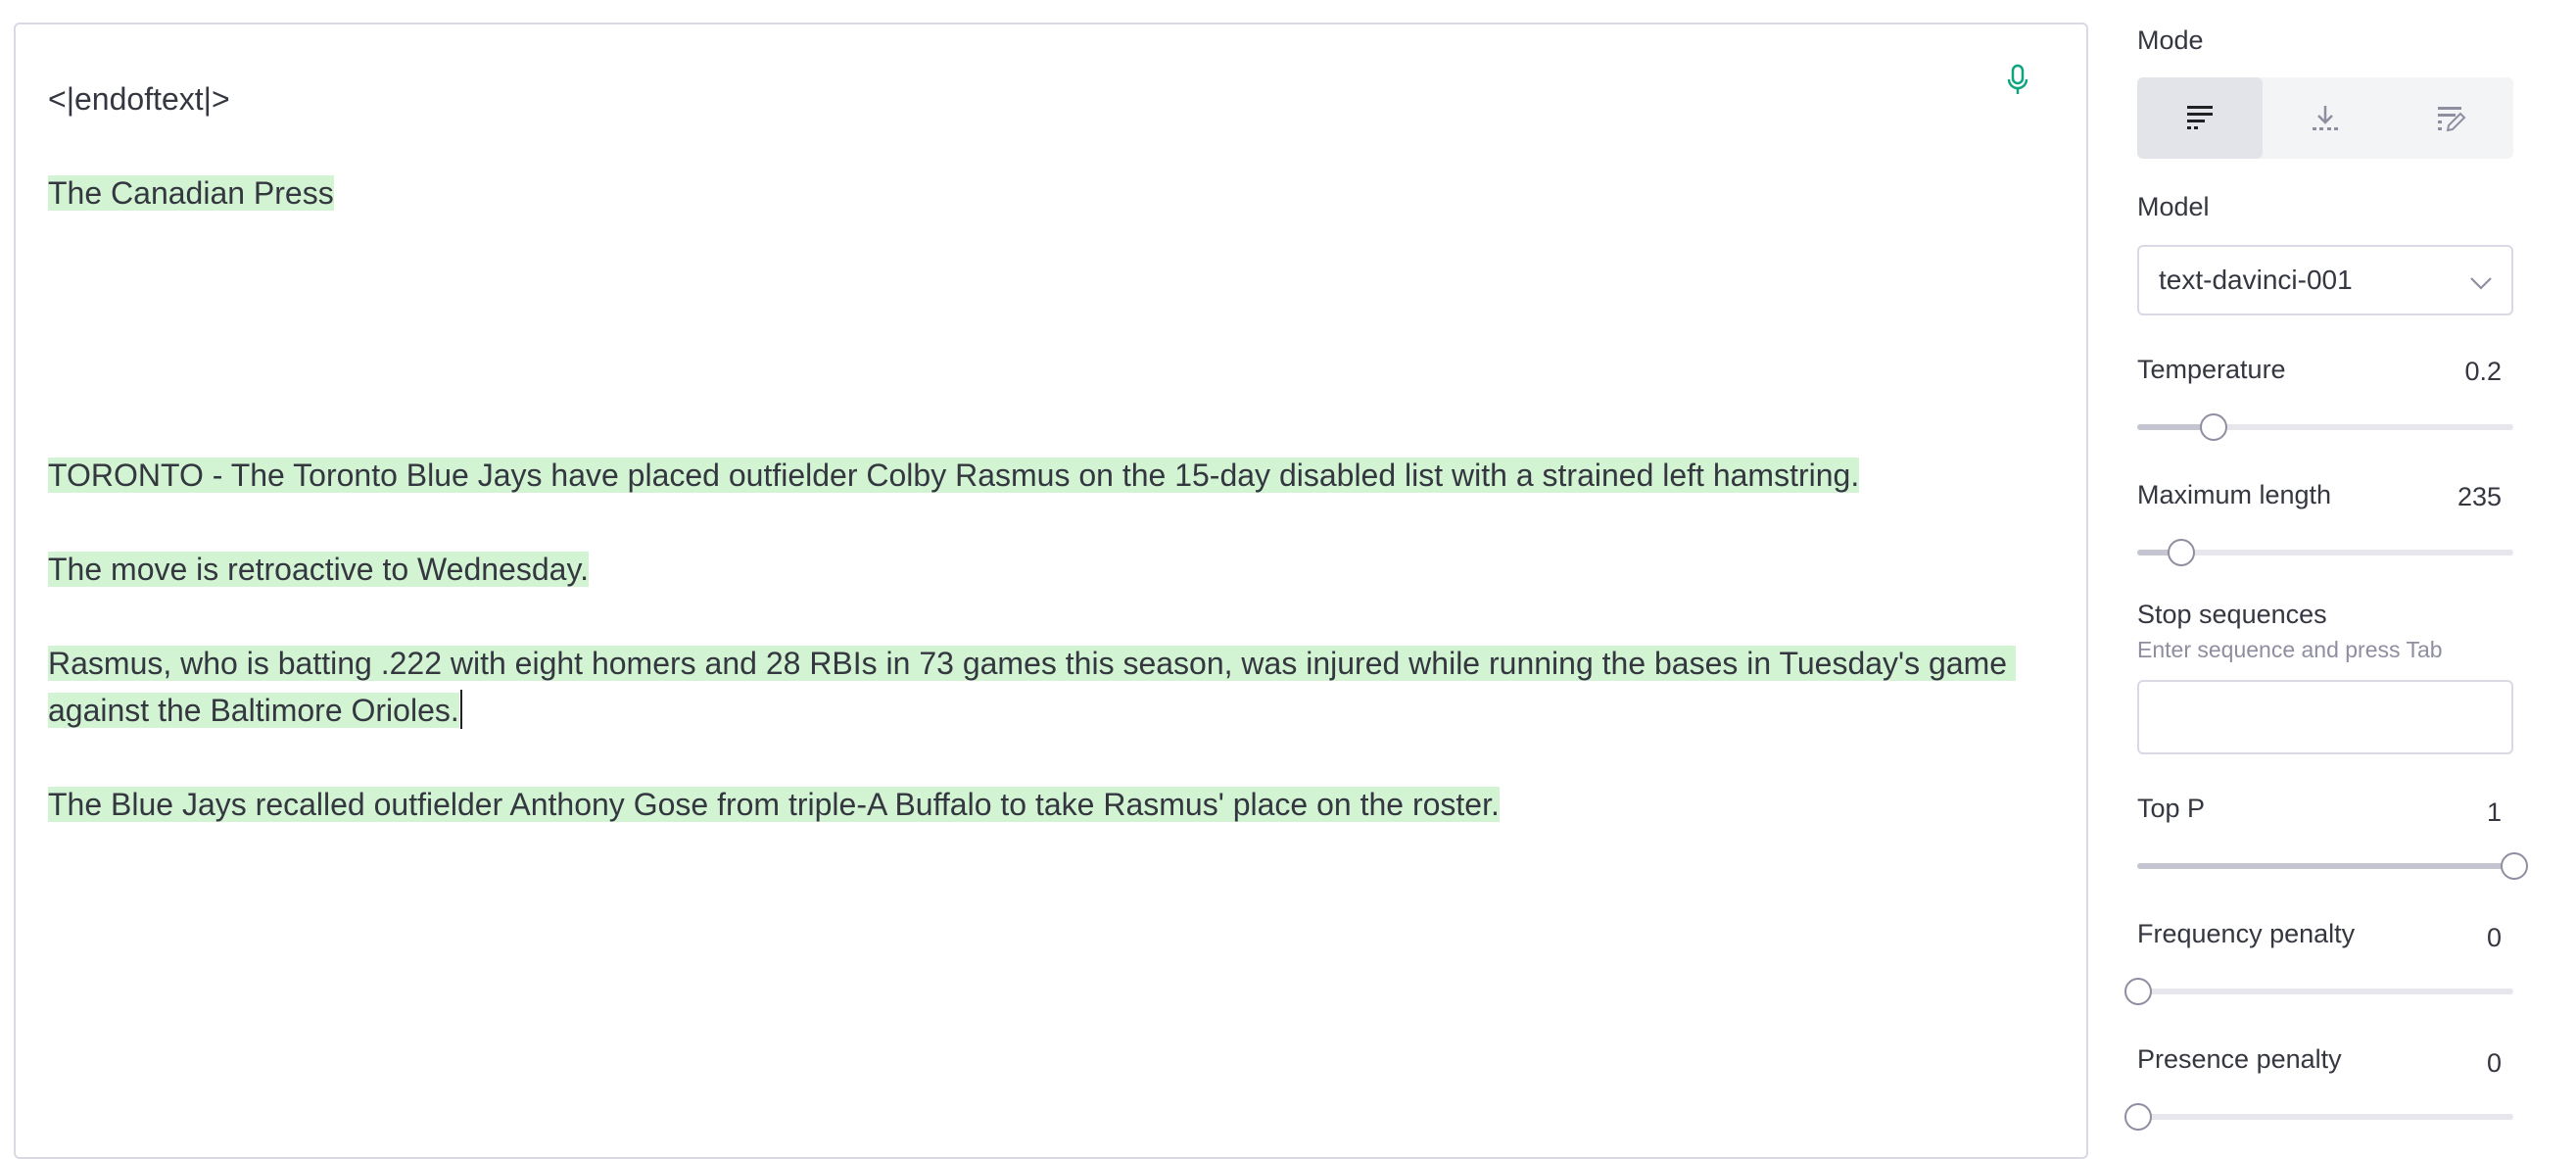 This screenshot has height=1159, width=2576. Describe the element at coordinates (2017, 79) in the screenshot. I see `microphone-icon` at that location.